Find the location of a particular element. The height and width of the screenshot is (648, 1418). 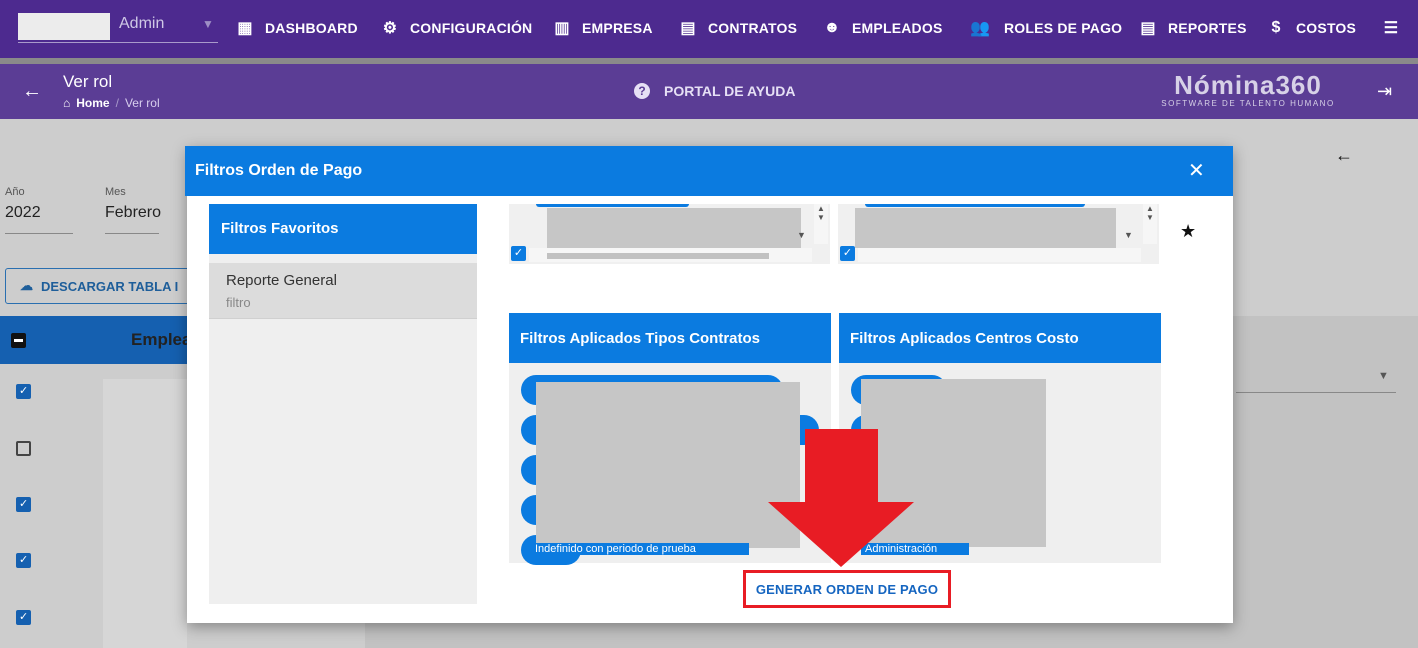

nav-more: ☰ is located at coordinates (1396, 28).